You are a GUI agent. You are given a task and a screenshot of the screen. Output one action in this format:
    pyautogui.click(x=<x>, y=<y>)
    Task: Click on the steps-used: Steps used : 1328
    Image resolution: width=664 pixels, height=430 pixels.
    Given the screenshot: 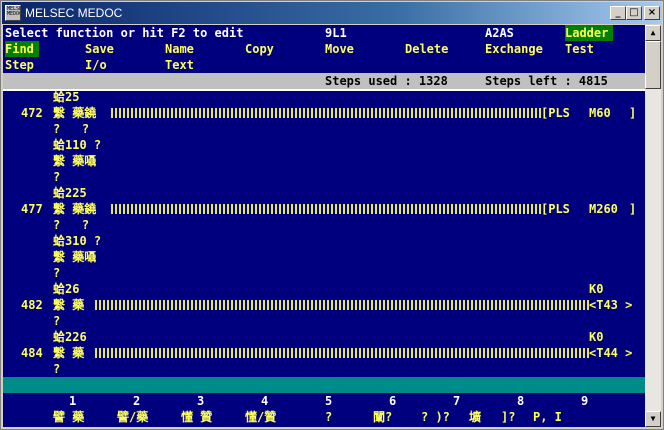 What is the action you would take?
    pyautogui.click(x=386, y=81)
    